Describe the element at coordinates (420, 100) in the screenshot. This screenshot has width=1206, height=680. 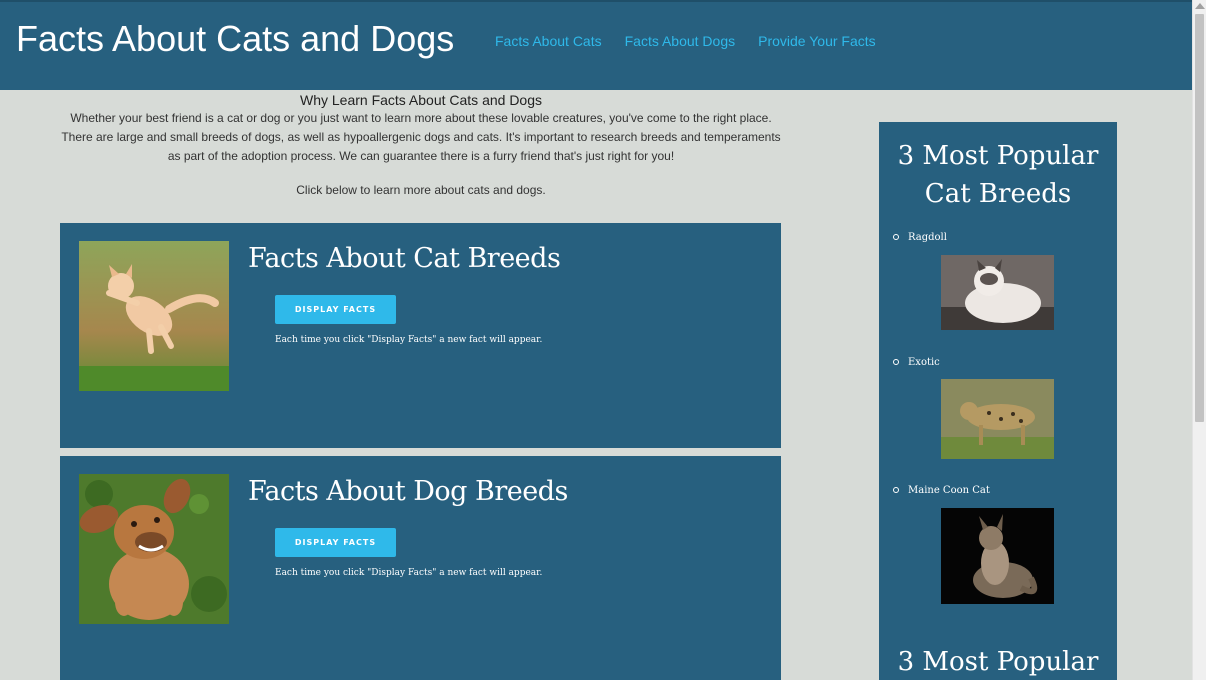
I see `intro-heading: Why Learn Facts About Cats and Dogs` at that location.